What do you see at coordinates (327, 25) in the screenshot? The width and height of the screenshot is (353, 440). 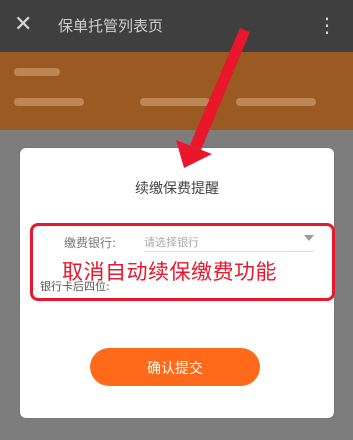 I see `more-icon: ⋮` at bounding box center [327, 25].